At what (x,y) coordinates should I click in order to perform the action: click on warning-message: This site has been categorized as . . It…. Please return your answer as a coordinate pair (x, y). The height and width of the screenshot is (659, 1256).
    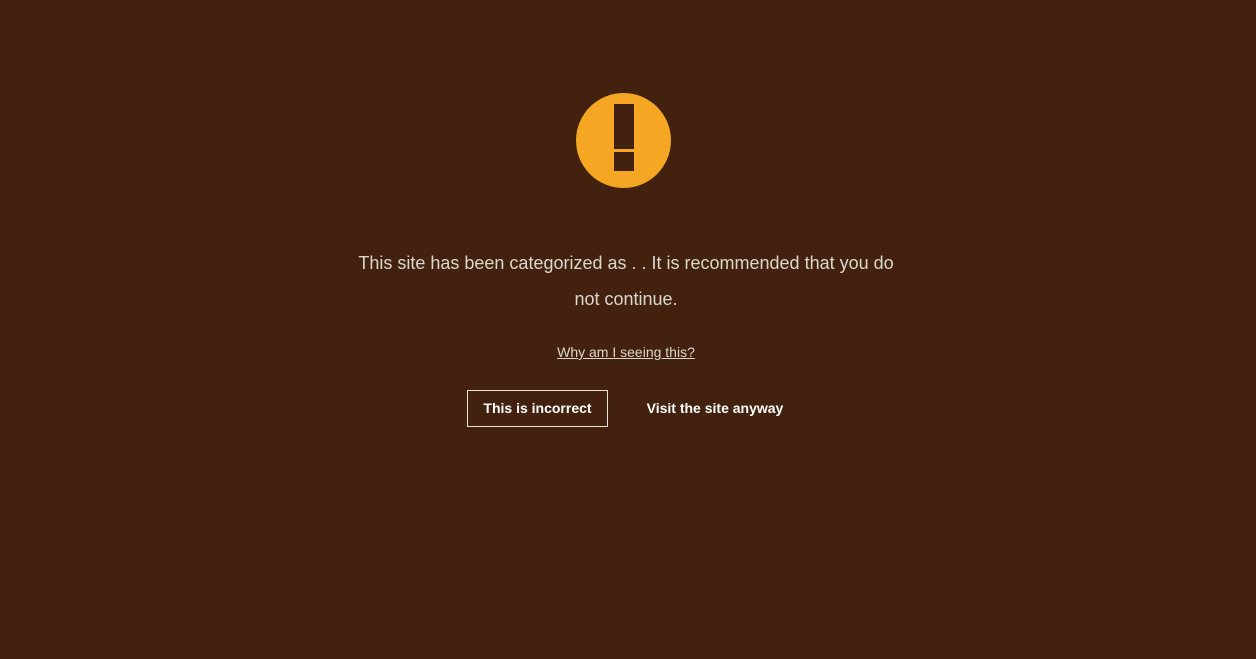
    Looking at the image, I should click on (626, 281).